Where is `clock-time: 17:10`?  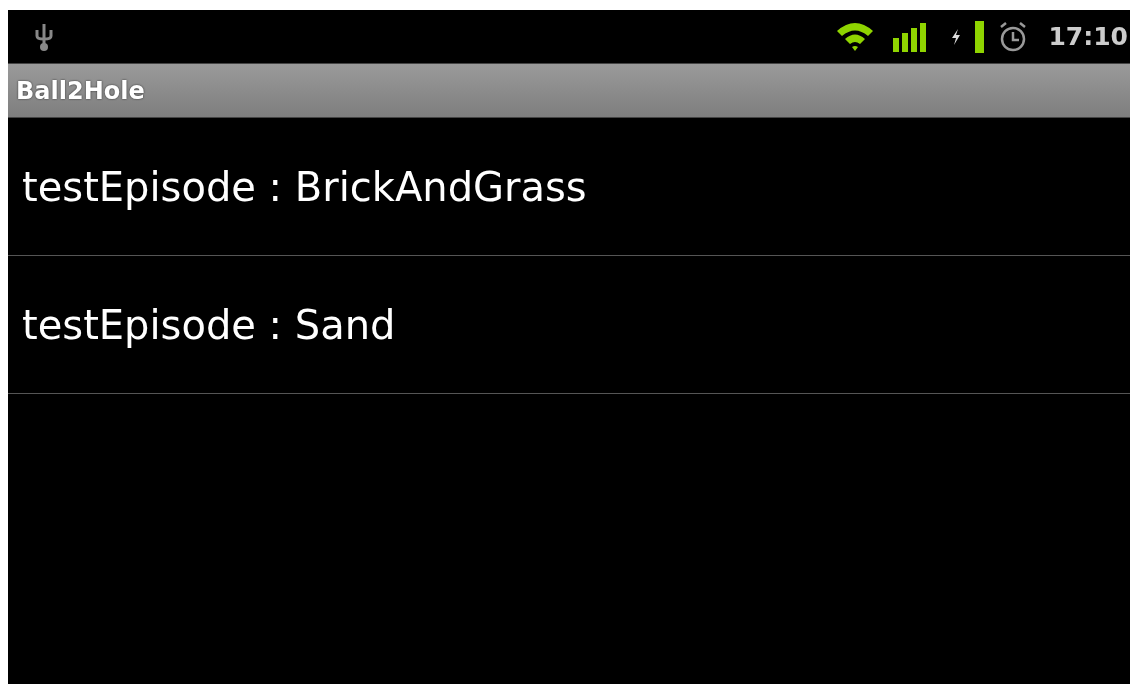 clock-time: 17:10 is located at coordinates (1088, 36).